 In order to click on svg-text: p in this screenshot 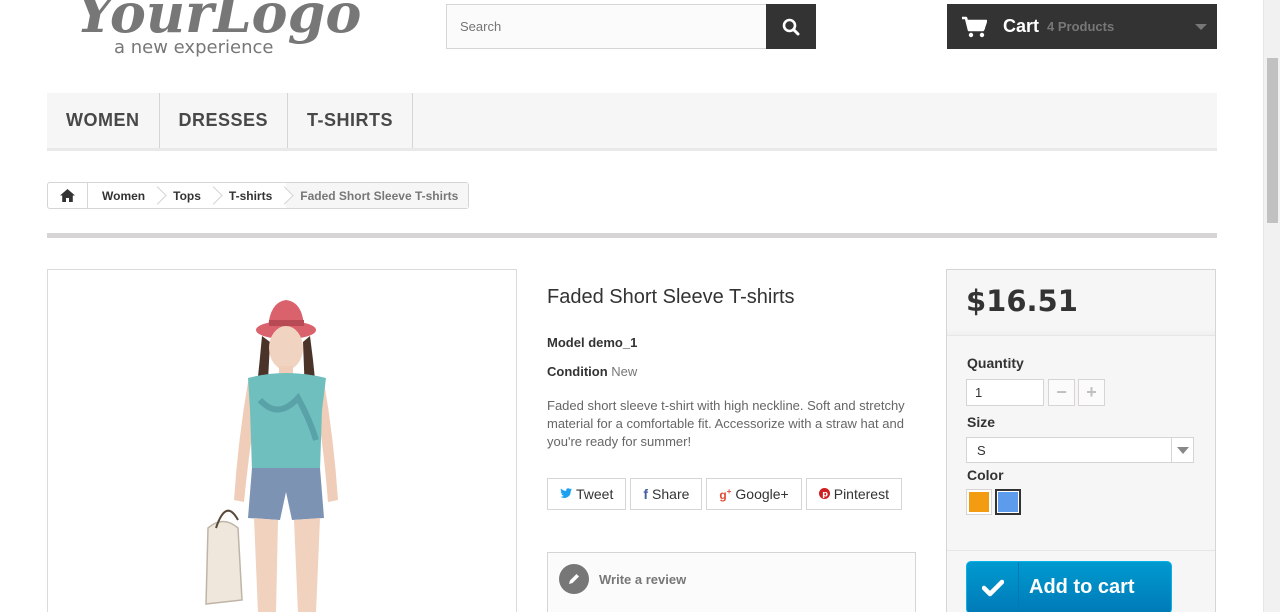, I will do `click(825, 494)`.